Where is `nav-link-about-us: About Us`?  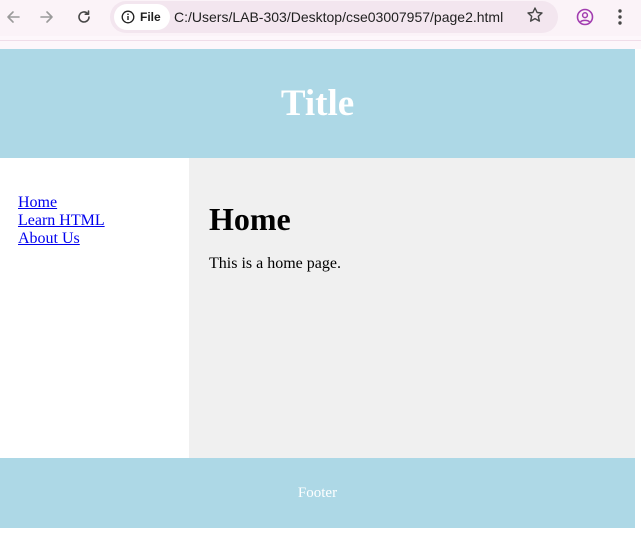 nav-link-about-us: About Us is located at coordinates (103, 239).